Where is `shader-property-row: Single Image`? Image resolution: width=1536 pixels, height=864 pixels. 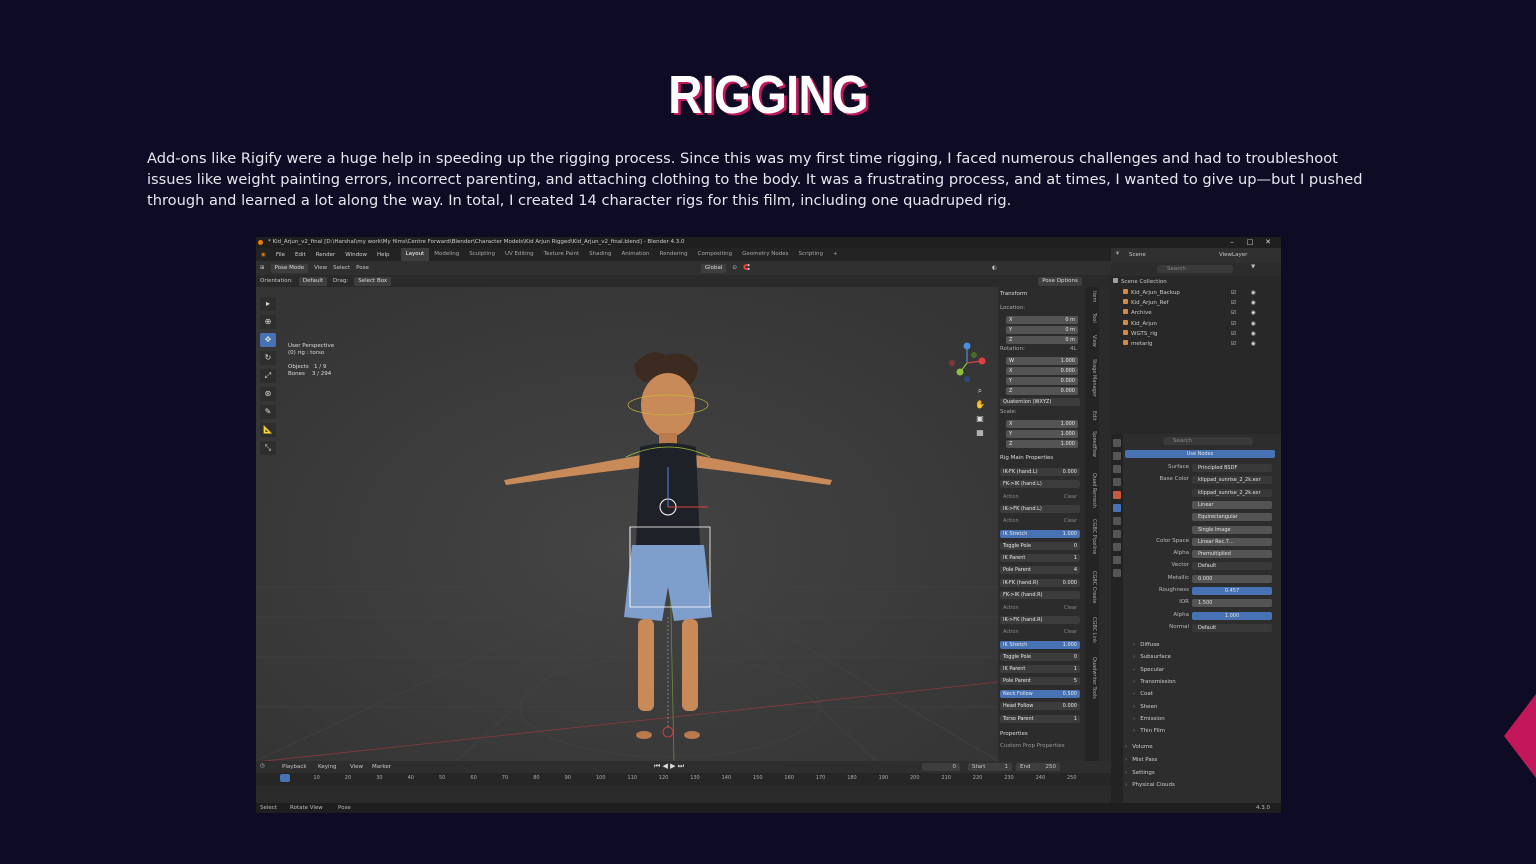
shader-property-row: Single Image is located at coordinates (1202, 529).